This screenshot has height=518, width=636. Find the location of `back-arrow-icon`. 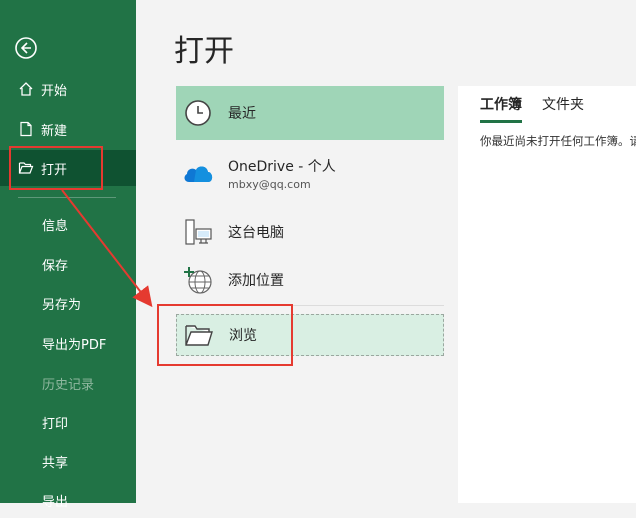

back-arrow-icon is located at coordinates (26, 48).